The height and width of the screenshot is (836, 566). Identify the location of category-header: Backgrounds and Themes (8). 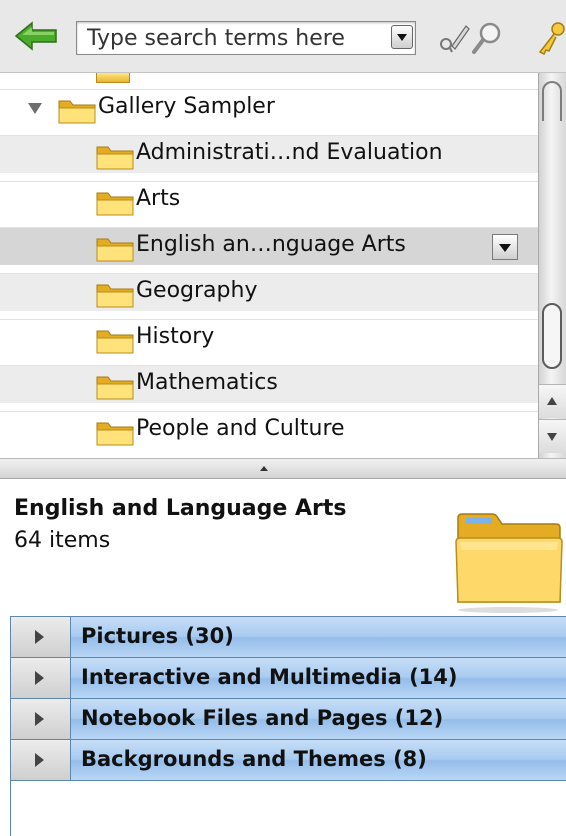
(318, 760).